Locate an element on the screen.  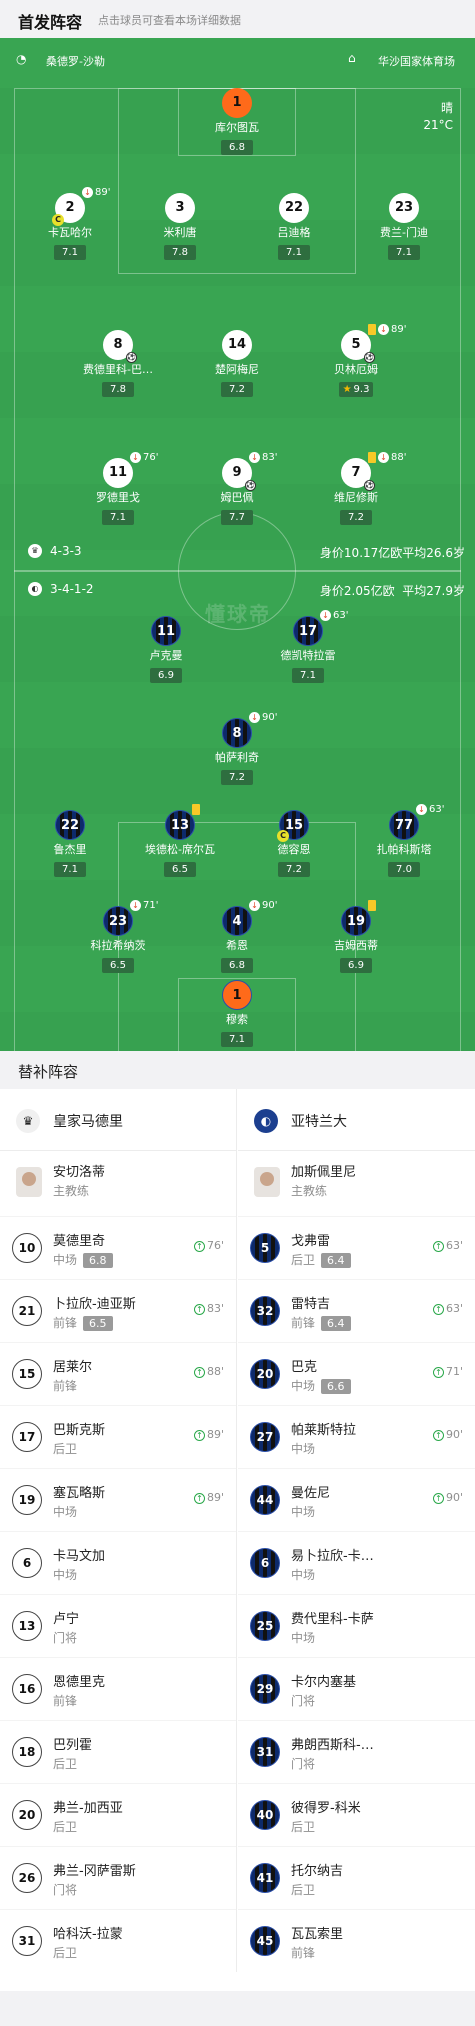
sub-on-icon: ↑ is located at coordinates (199, 1309).